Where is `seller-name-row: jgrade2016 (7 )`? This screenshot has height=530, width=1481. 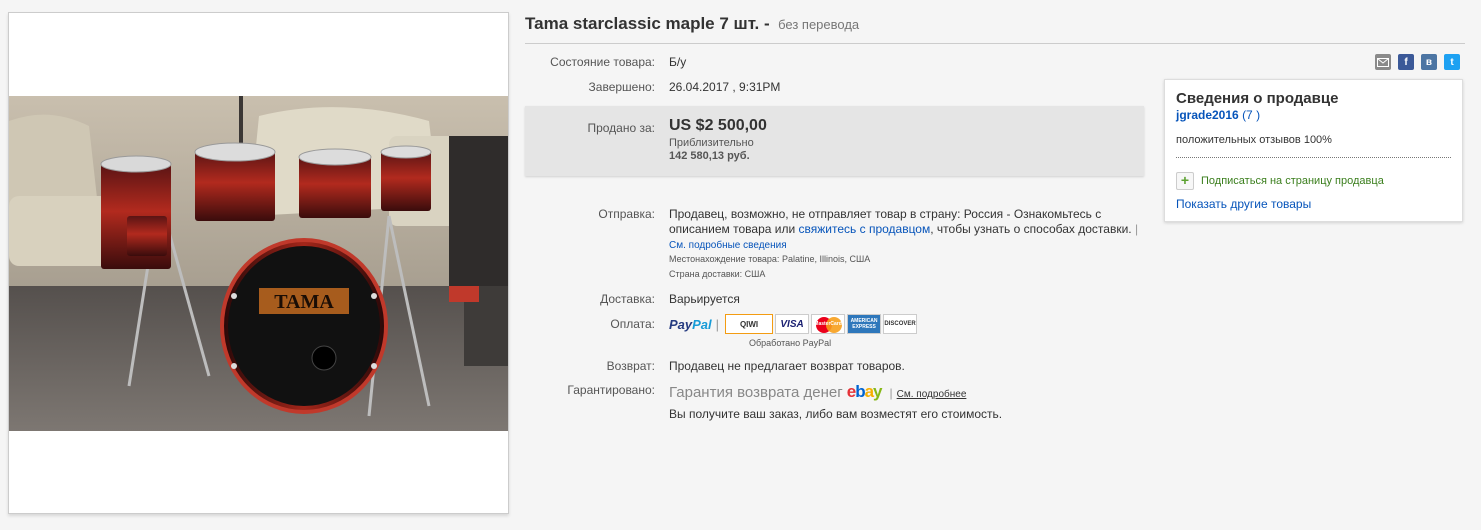 seller-name-row: jgrade2016 (7 ) is located at coordinates (1218, 115).